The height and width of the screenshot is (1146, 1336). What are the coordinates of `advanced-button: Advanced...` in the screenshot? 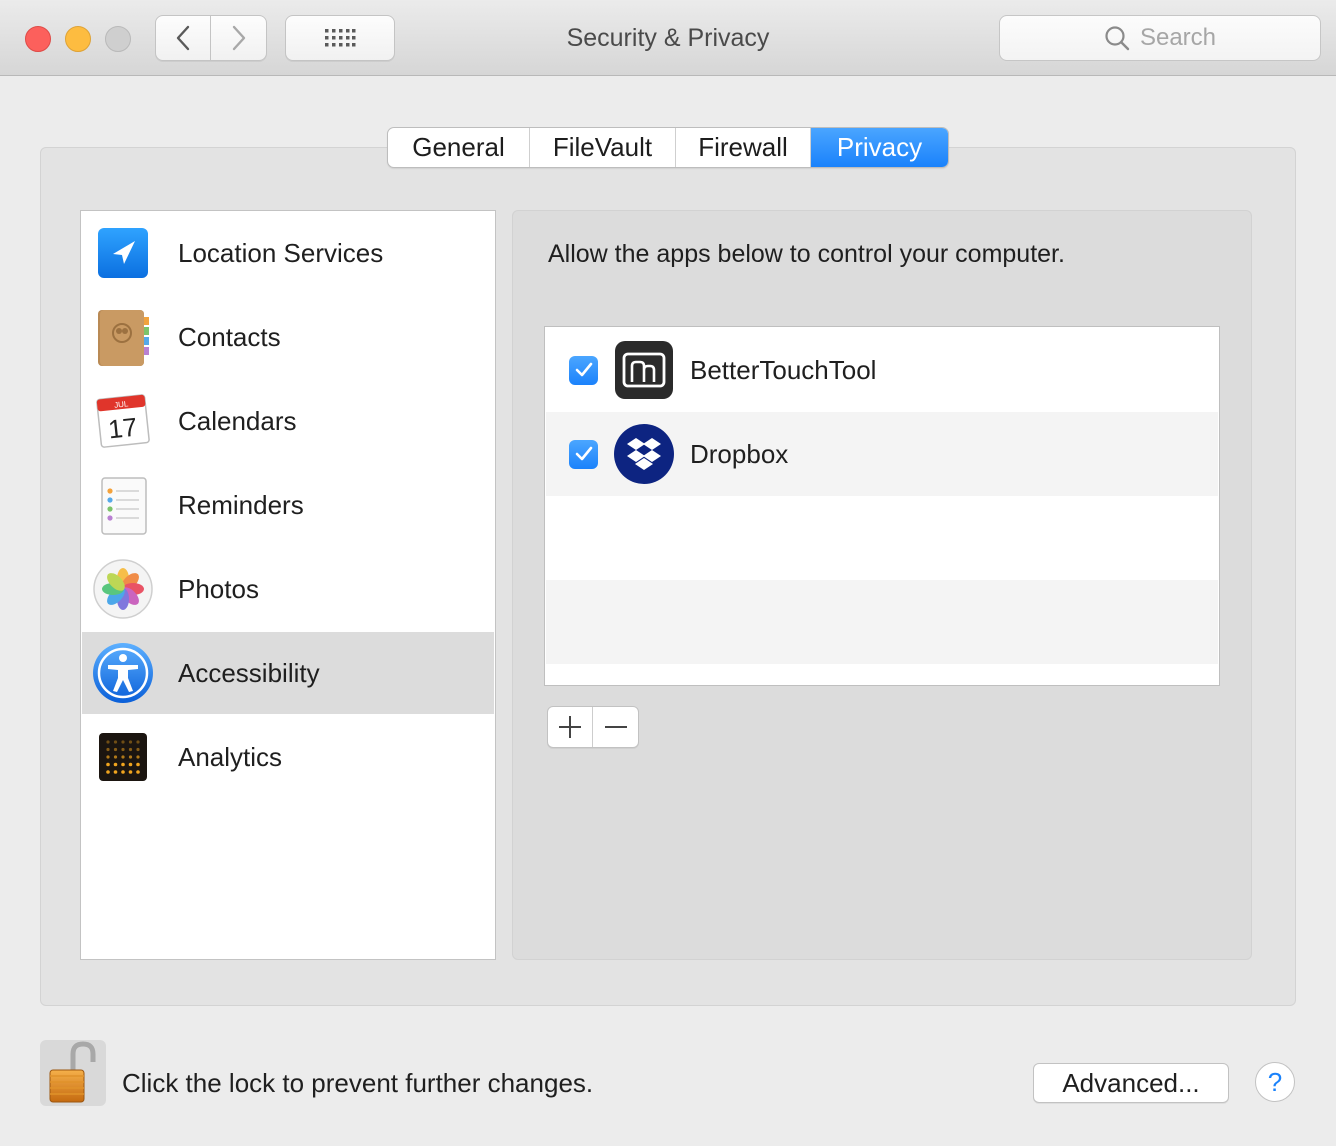 It's located at (1131, 1083).